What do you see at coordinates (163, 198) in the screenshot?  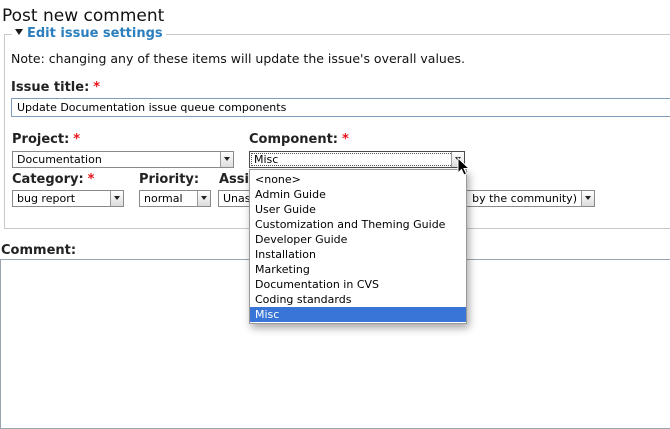 I see `priority-select-value: normal` at bounding box center [163, 198].